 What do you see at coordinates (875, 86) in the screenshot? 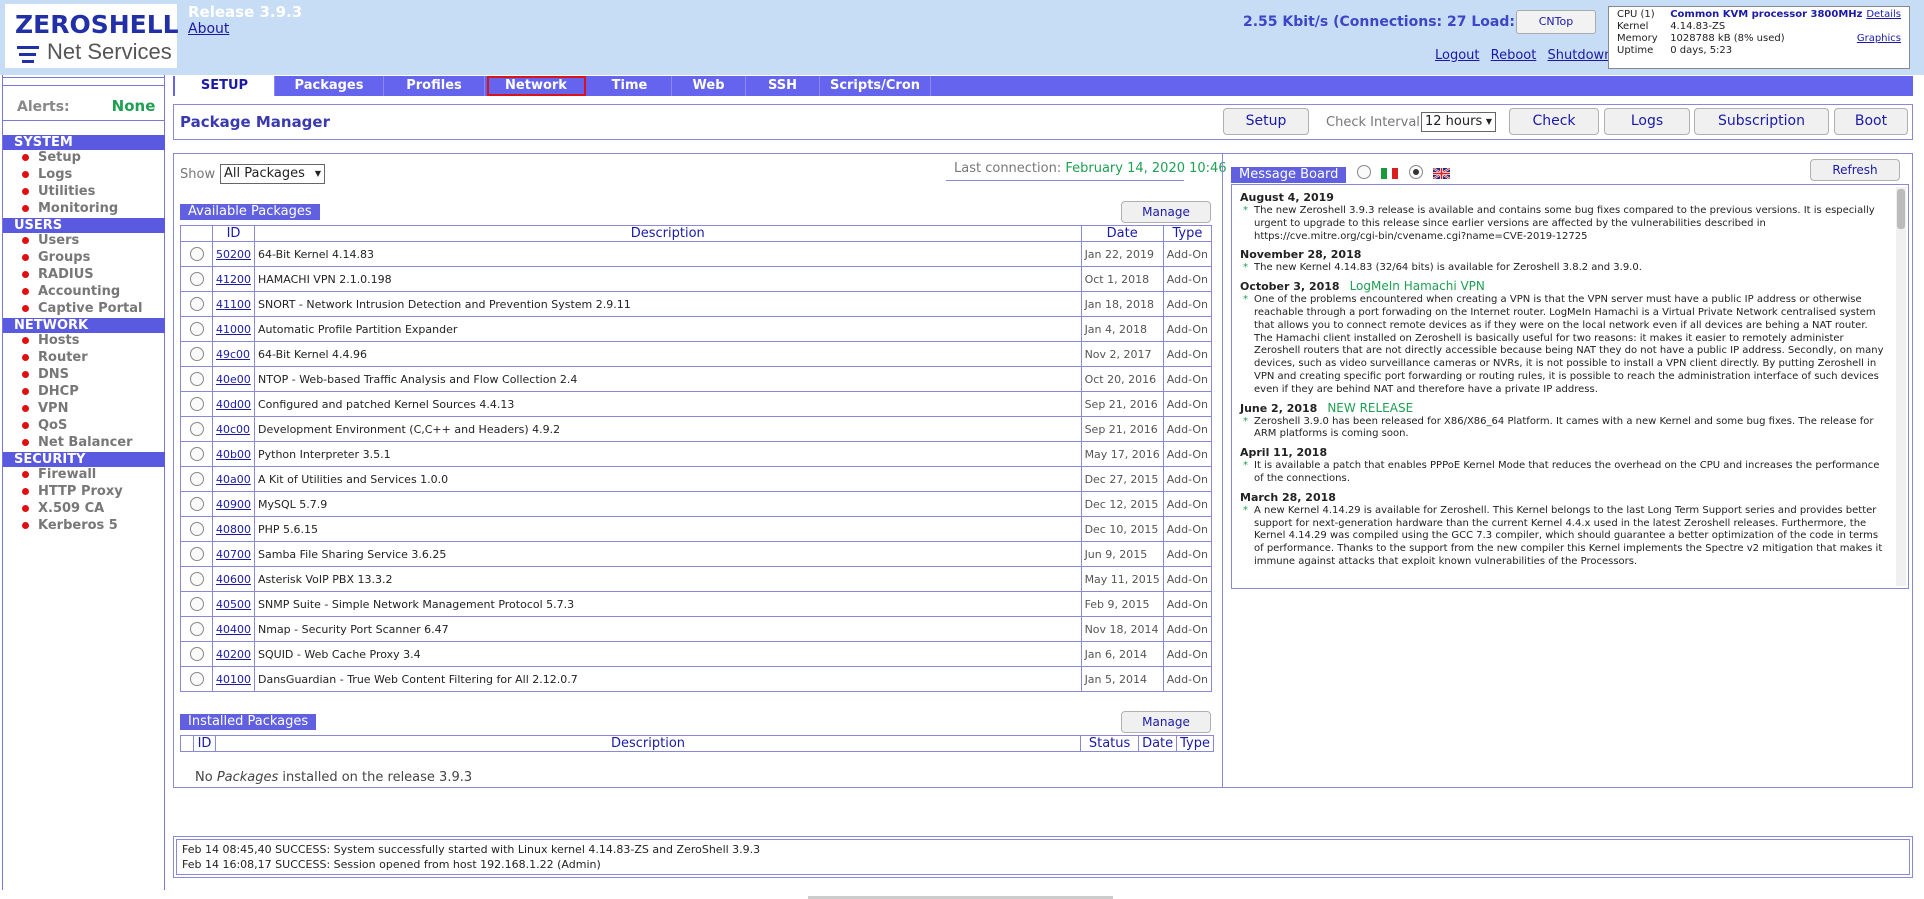
I see `tab-scripts-cron: Scripts/Cron` at bounding box center [875, 86].